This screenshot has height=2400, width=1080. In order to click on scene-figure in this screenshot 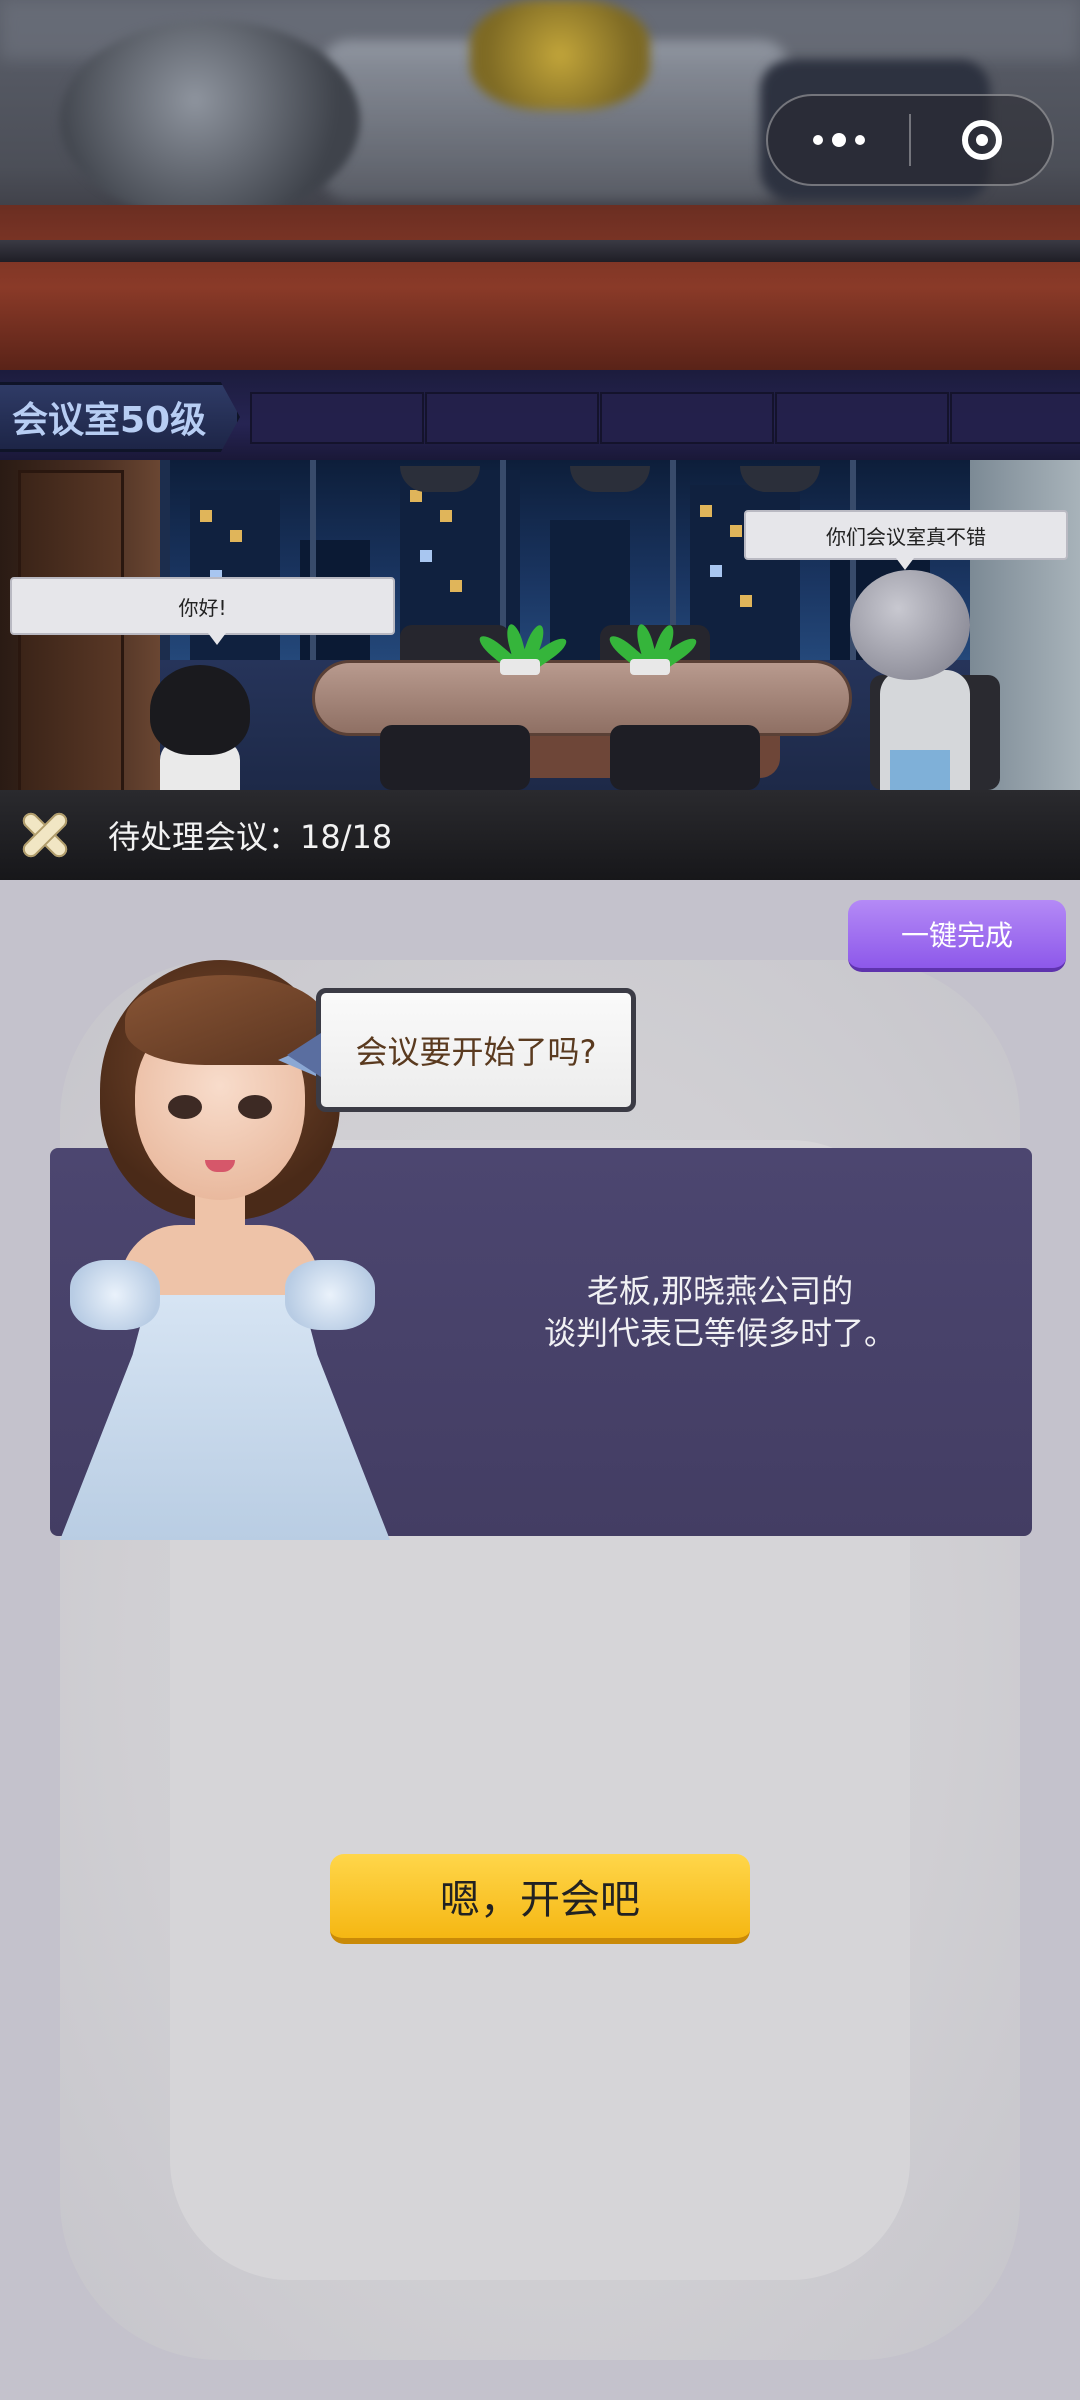, I will do `click(560, 55)`.